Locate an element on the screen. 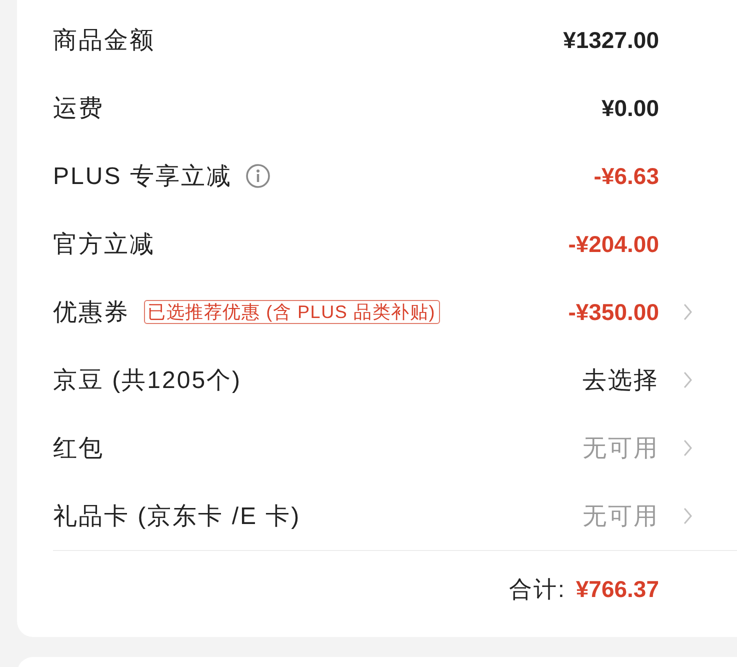  row-label: PLUS 专享立减 is located at coordinates (142, 177).